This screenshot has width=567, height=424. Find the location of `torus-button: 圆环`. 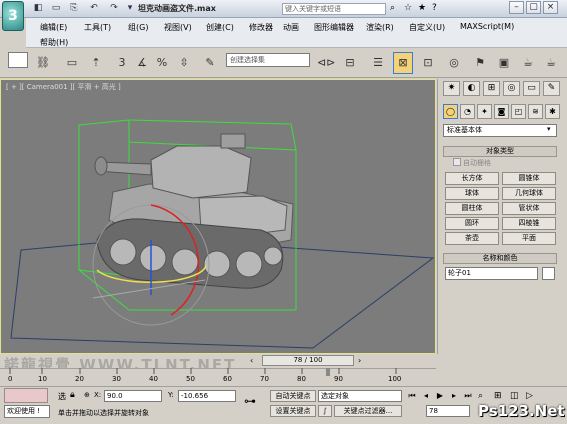

torus-button: 圆环 is located at coordinates (472, 223).